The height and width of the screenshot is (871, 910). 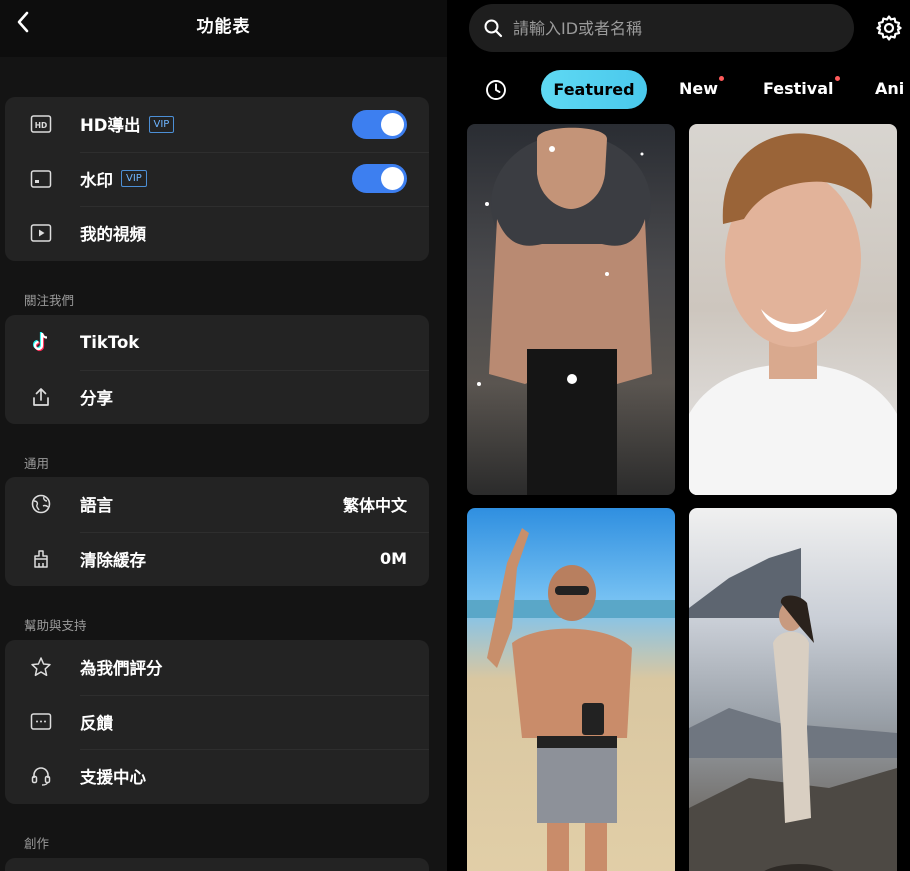 What do you see at coordinates (374, 506) in the screenshot?
I see `language-value: 繁体中文` at bounding box center [374, 506].